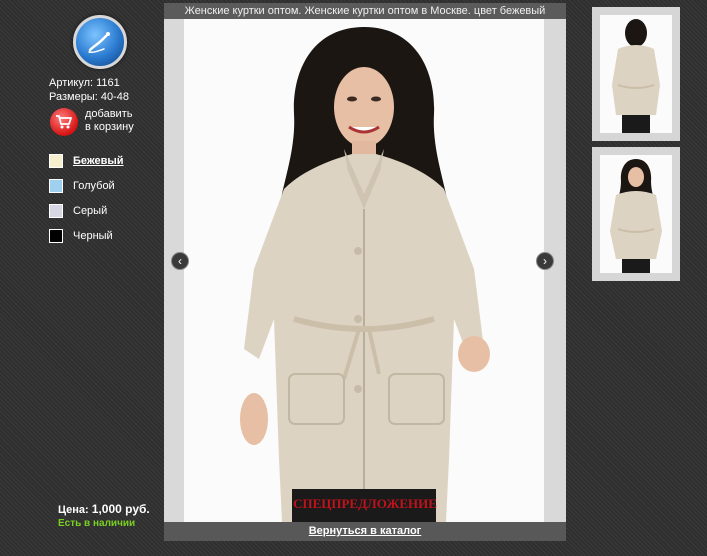 This screenshot has height=556, width=707. I want to click on site-logo, so click(100, 42).